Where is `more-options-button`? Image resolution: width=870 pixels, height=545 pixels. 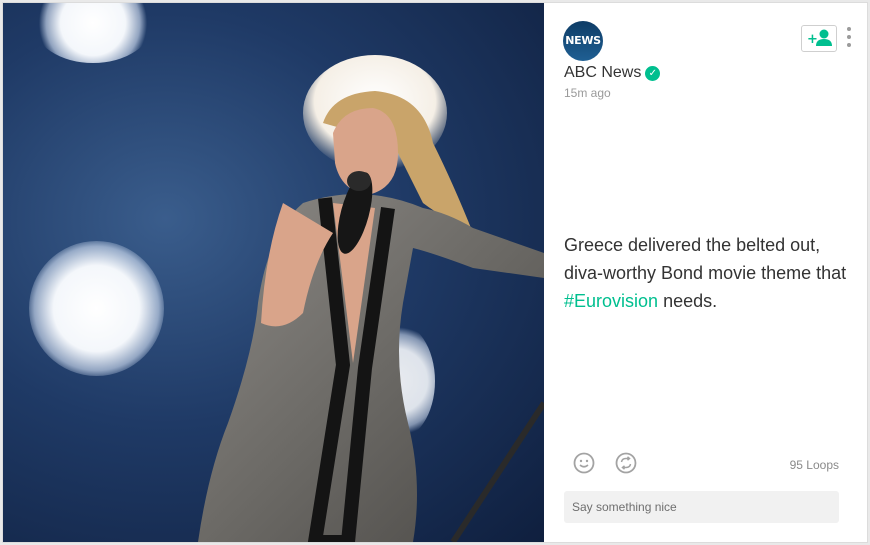 more-options-button is located at coordinates (849, 39).